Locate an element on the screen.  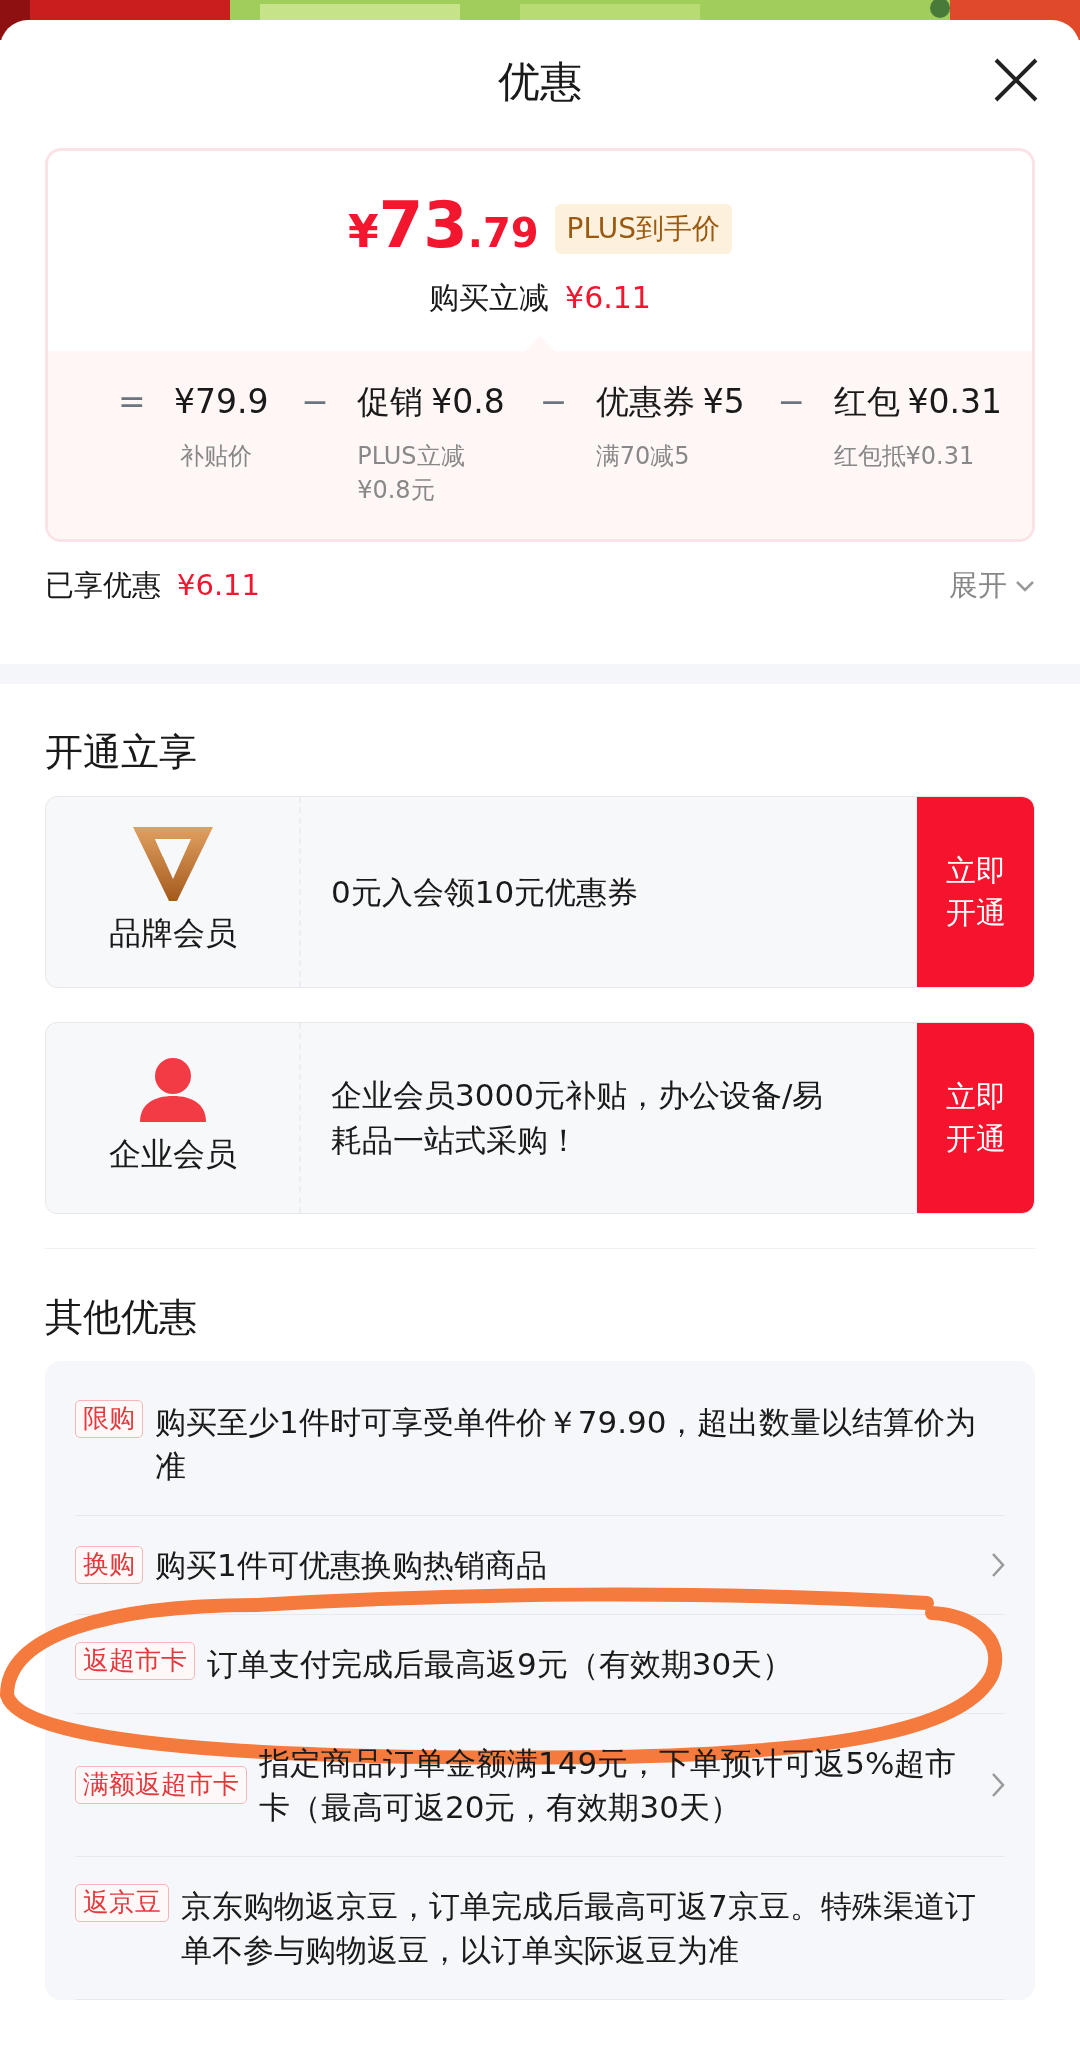
offer-tag: 返京豆 is located at coordinates (122, 1903).